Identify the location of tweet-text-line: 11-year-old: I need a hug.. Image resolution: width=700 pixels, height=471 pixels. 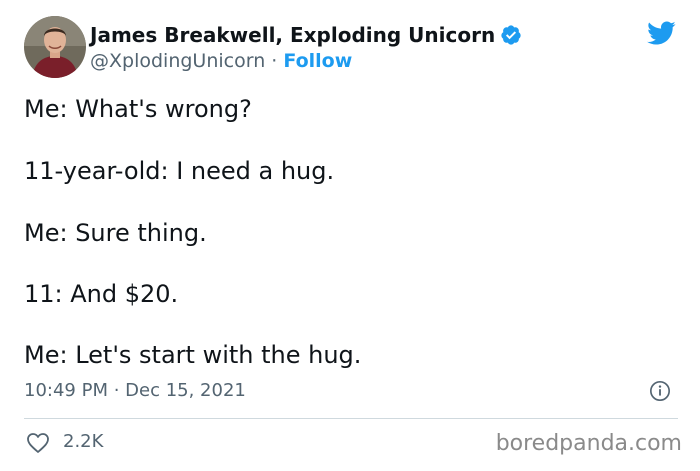
(179, 171).